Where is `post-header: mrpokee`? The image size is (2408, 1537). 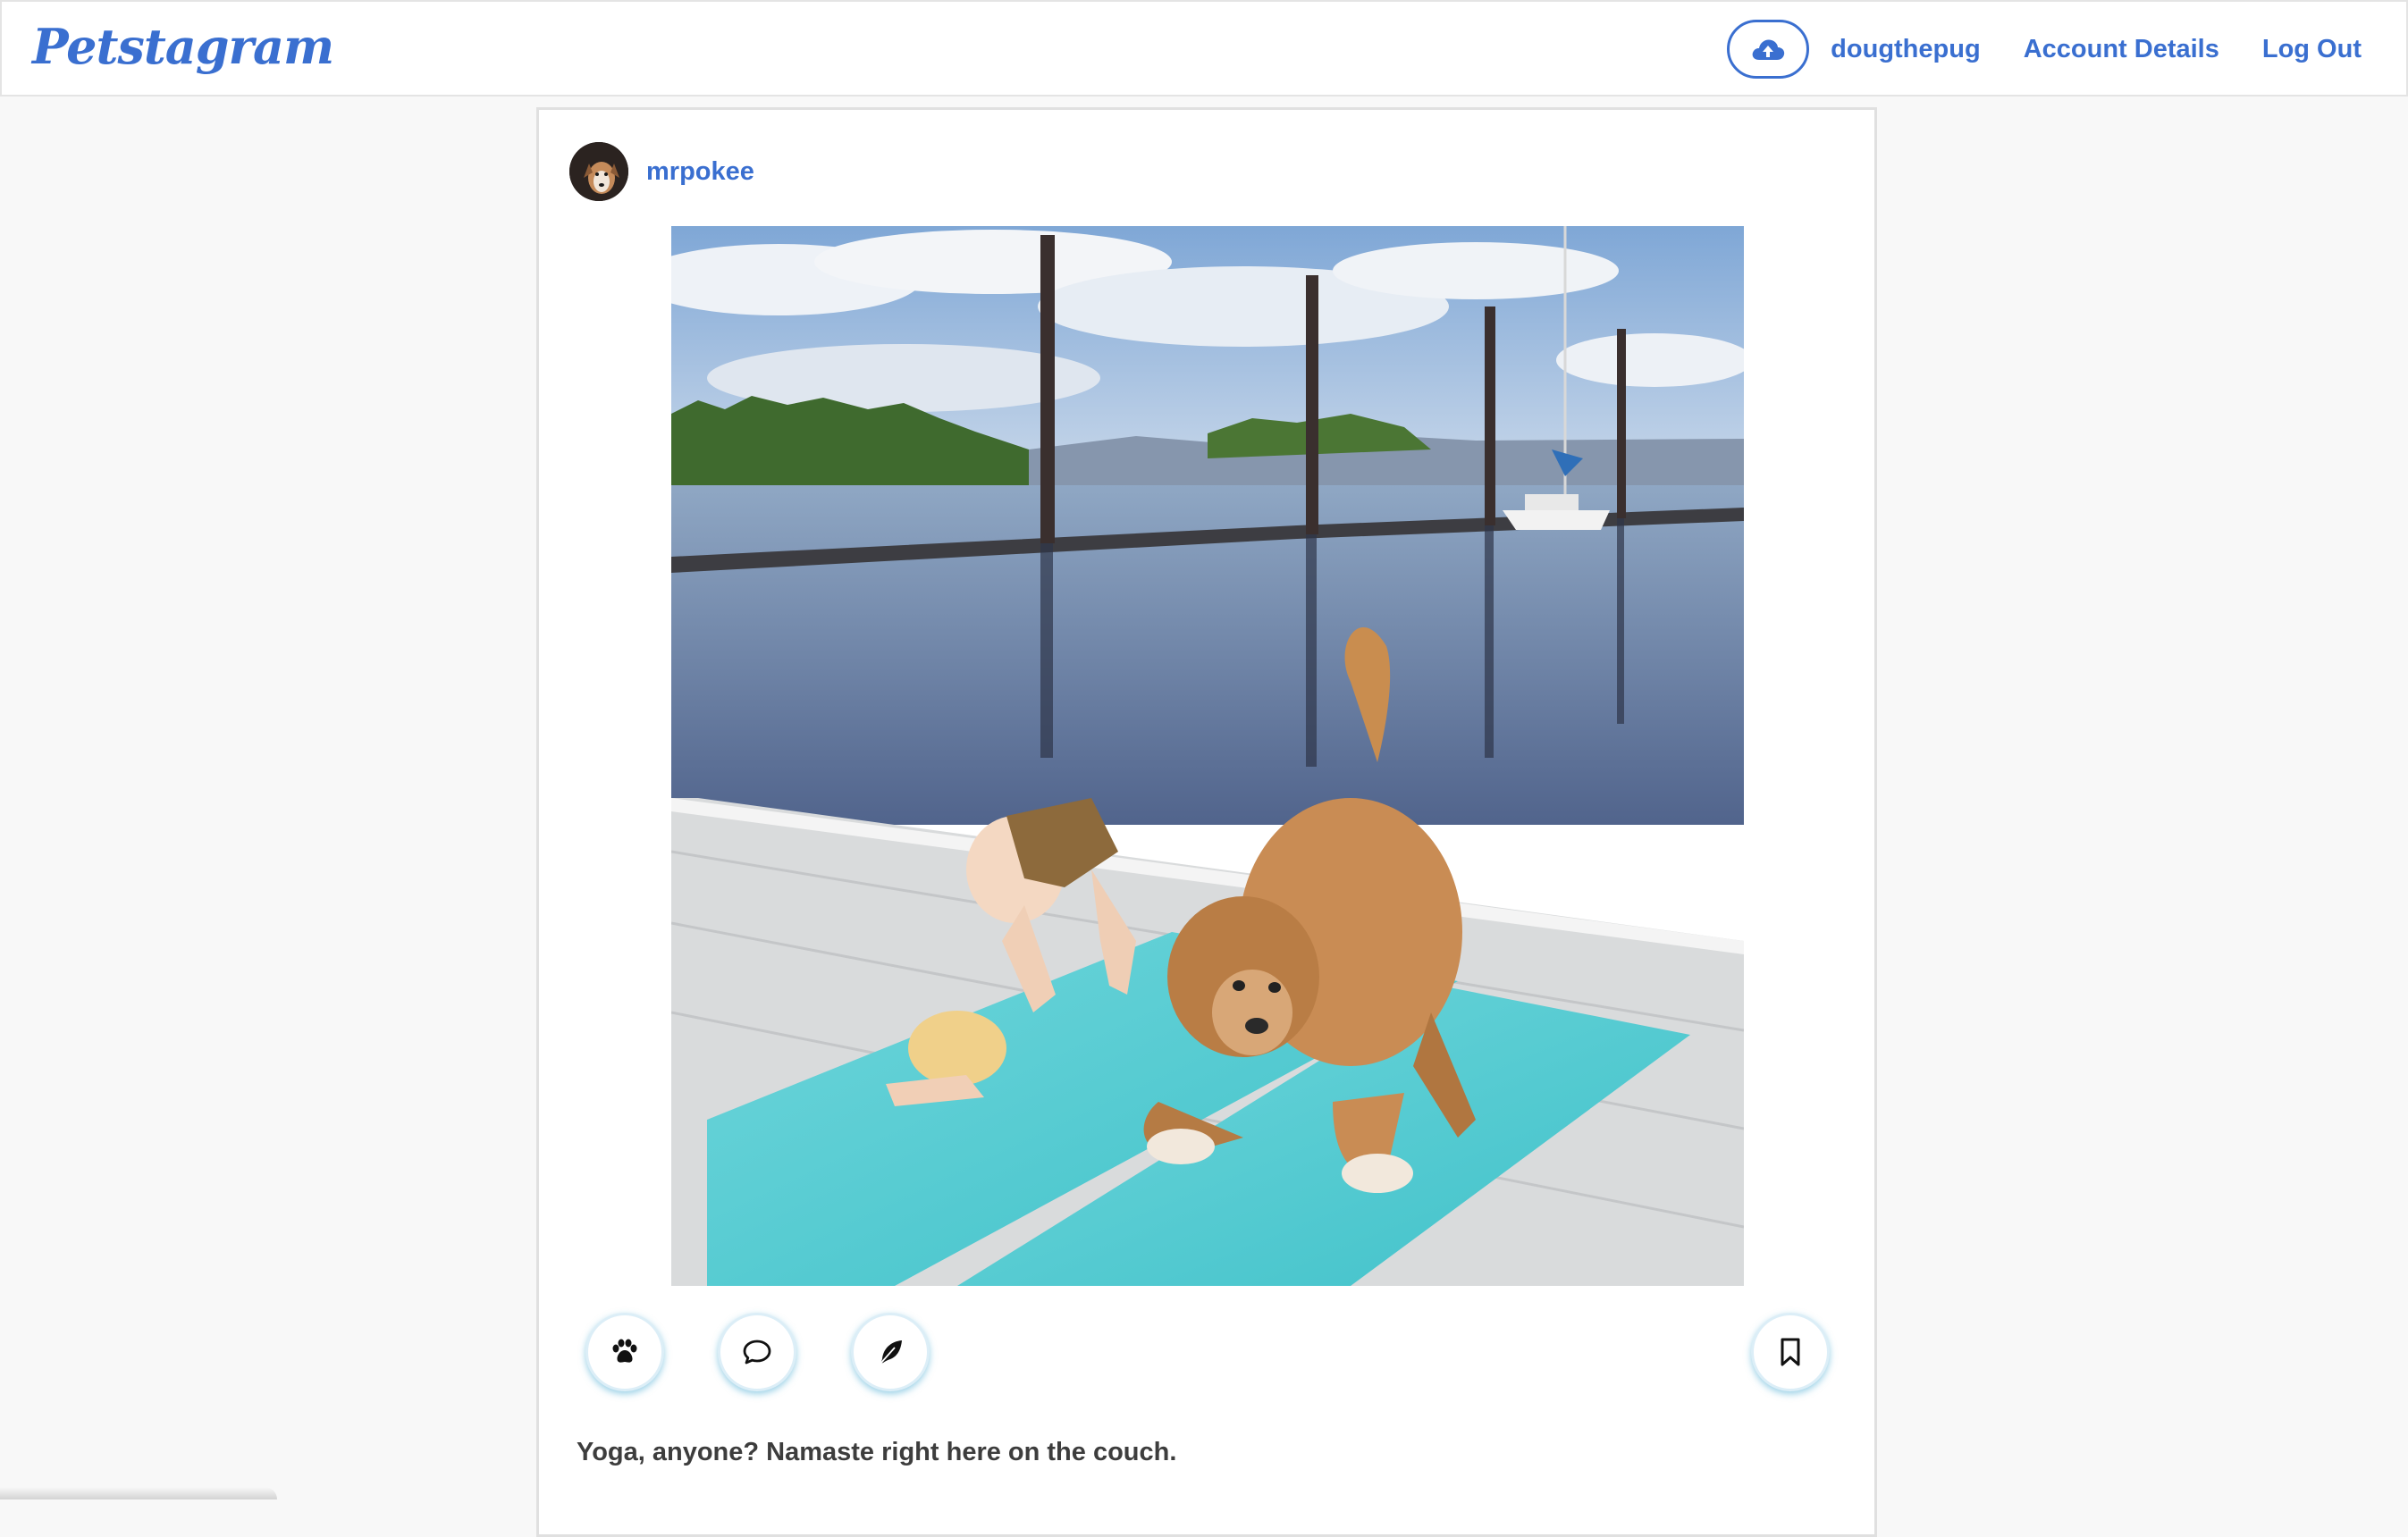
post-header: mrpokee is located at coordinates (661, 172).